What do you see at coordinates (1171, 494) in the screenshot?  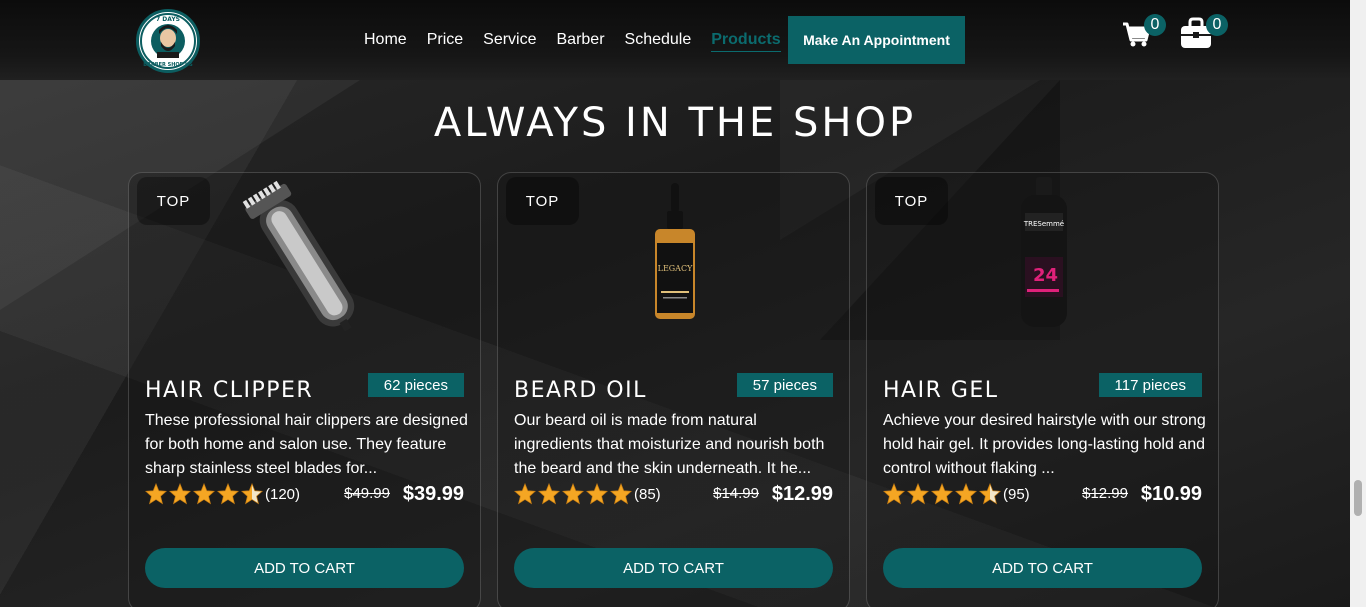 I see `current-price: $10.99` at bounding box center [1171, 494].